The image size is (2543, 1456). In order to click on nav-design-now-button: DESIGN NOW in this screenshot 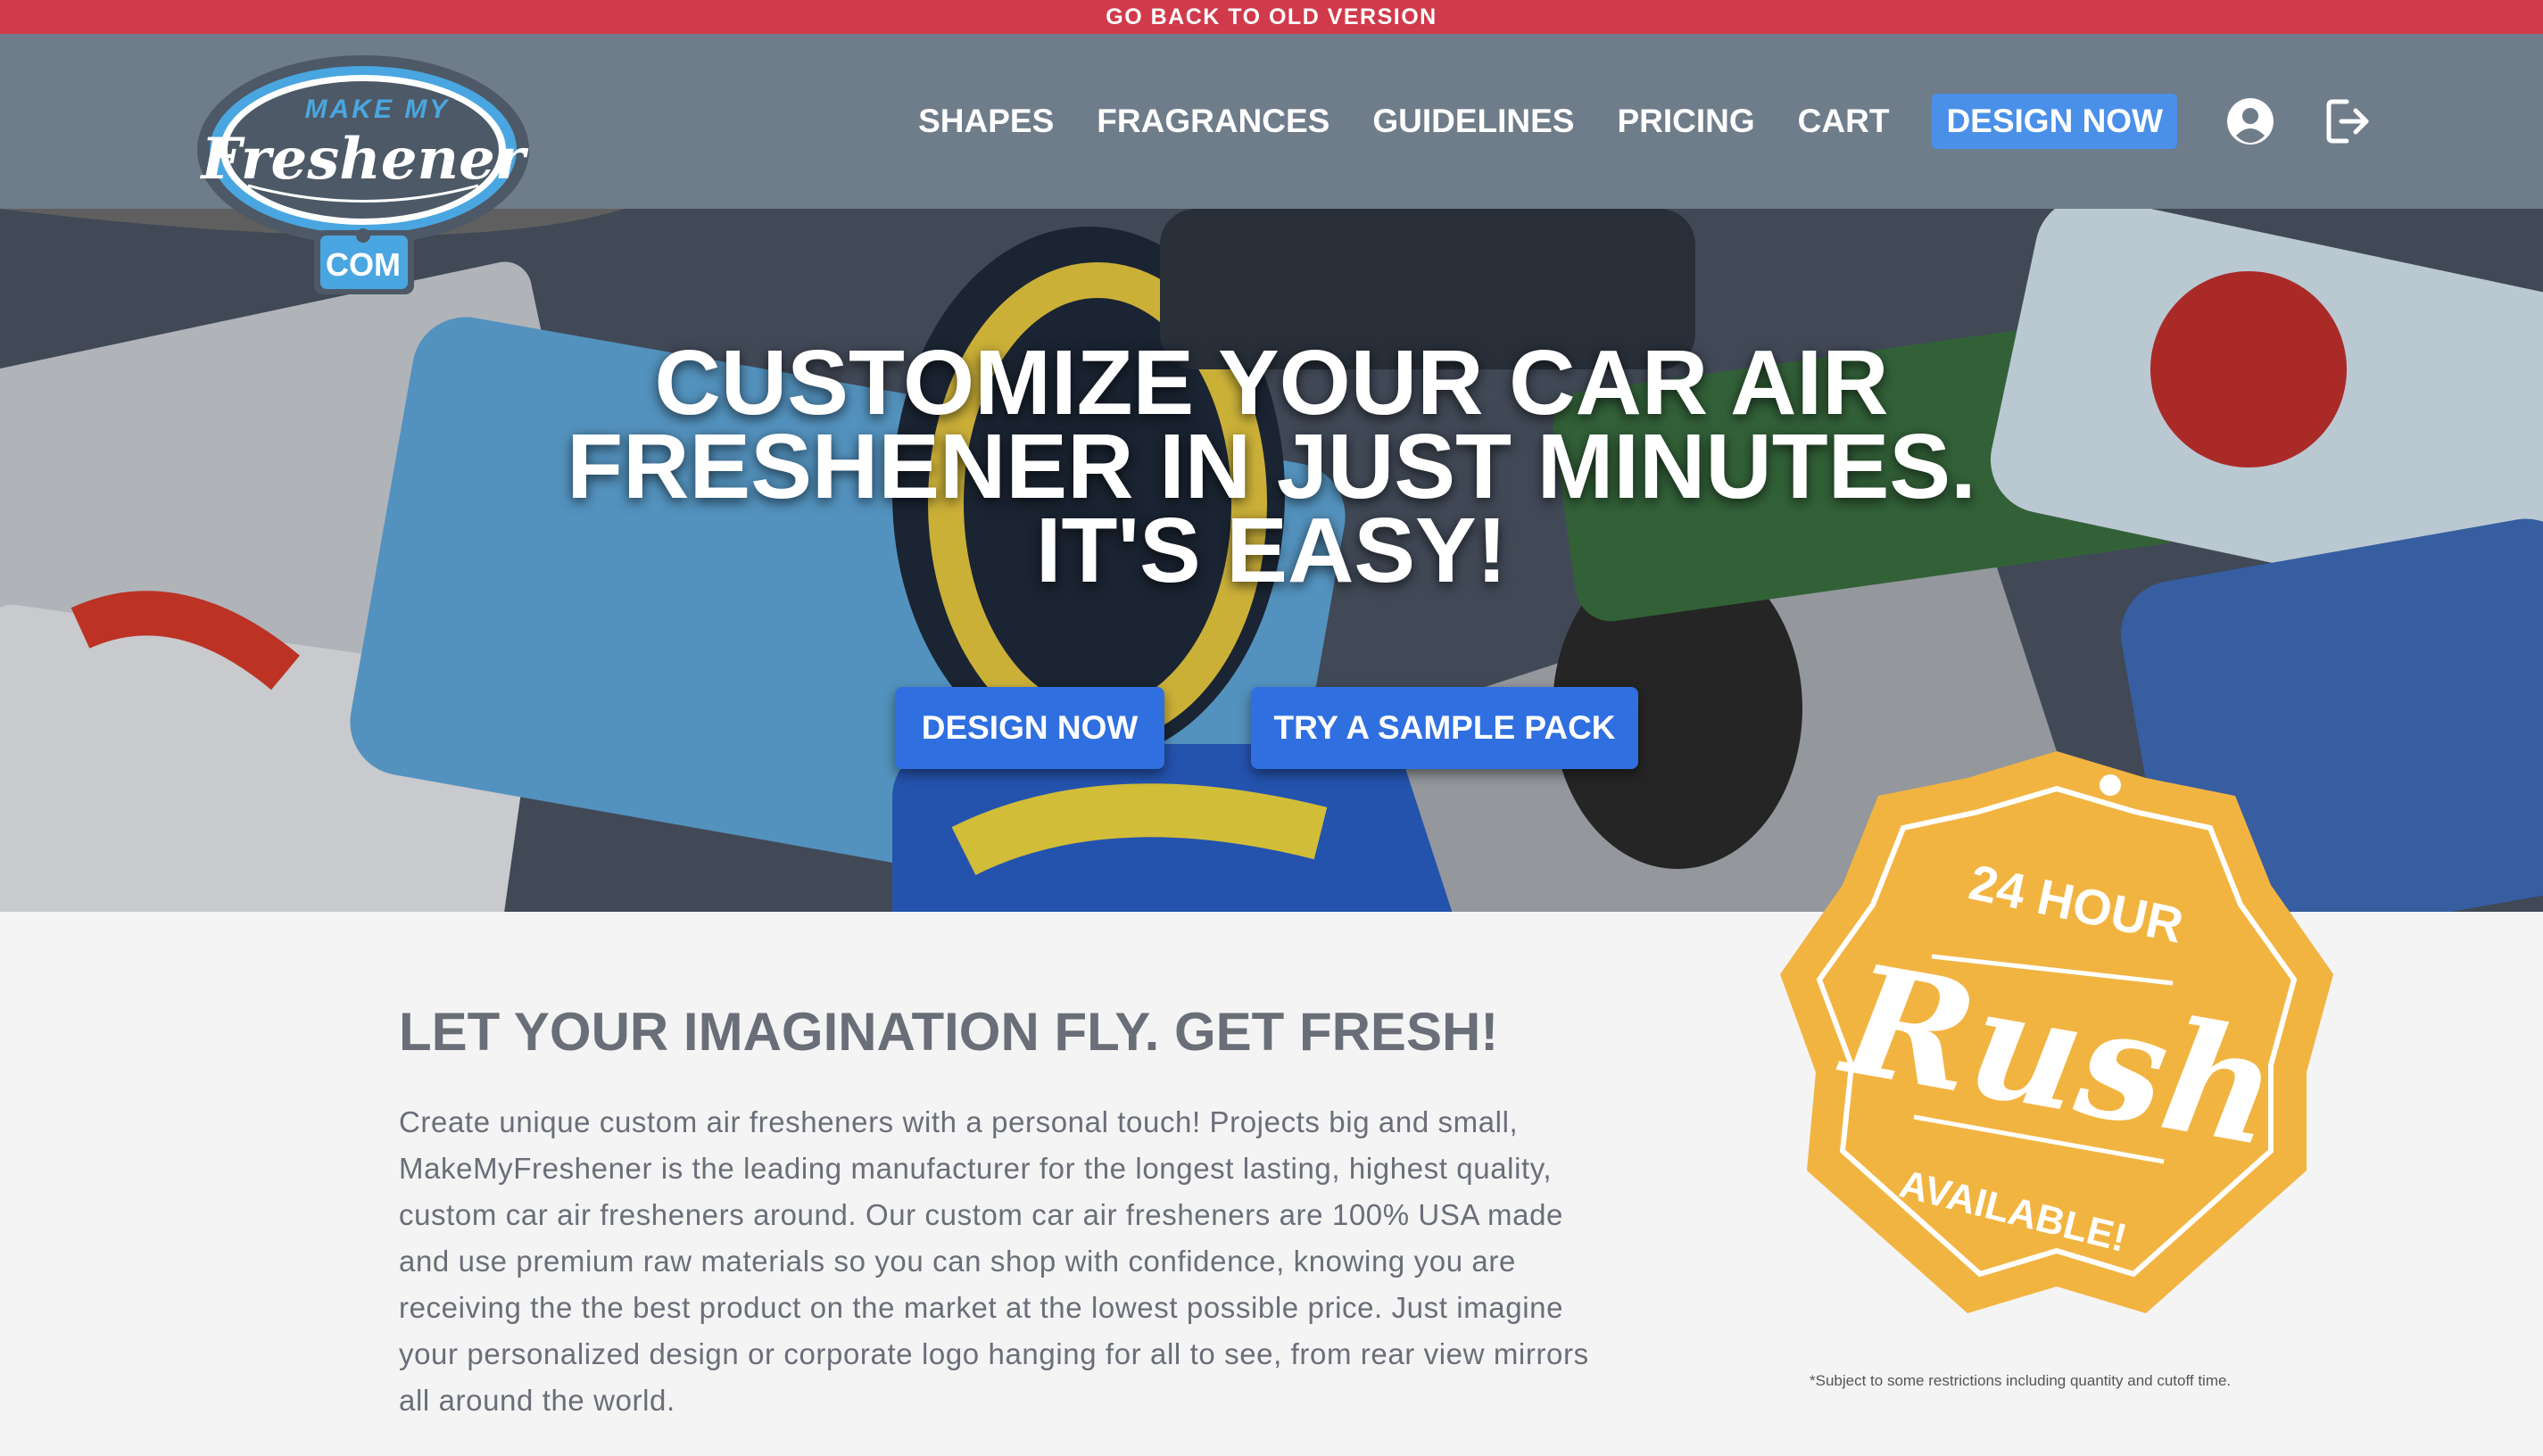, I will do `click(2054, 122)`.